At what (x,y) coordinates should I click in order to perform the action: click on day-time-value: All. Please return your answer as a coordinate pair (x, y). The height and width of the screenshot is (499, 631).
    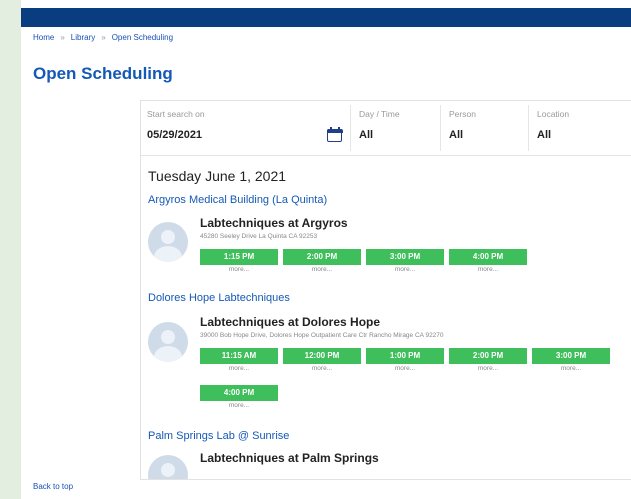
    Looking at the image, I should click on (366, 135).